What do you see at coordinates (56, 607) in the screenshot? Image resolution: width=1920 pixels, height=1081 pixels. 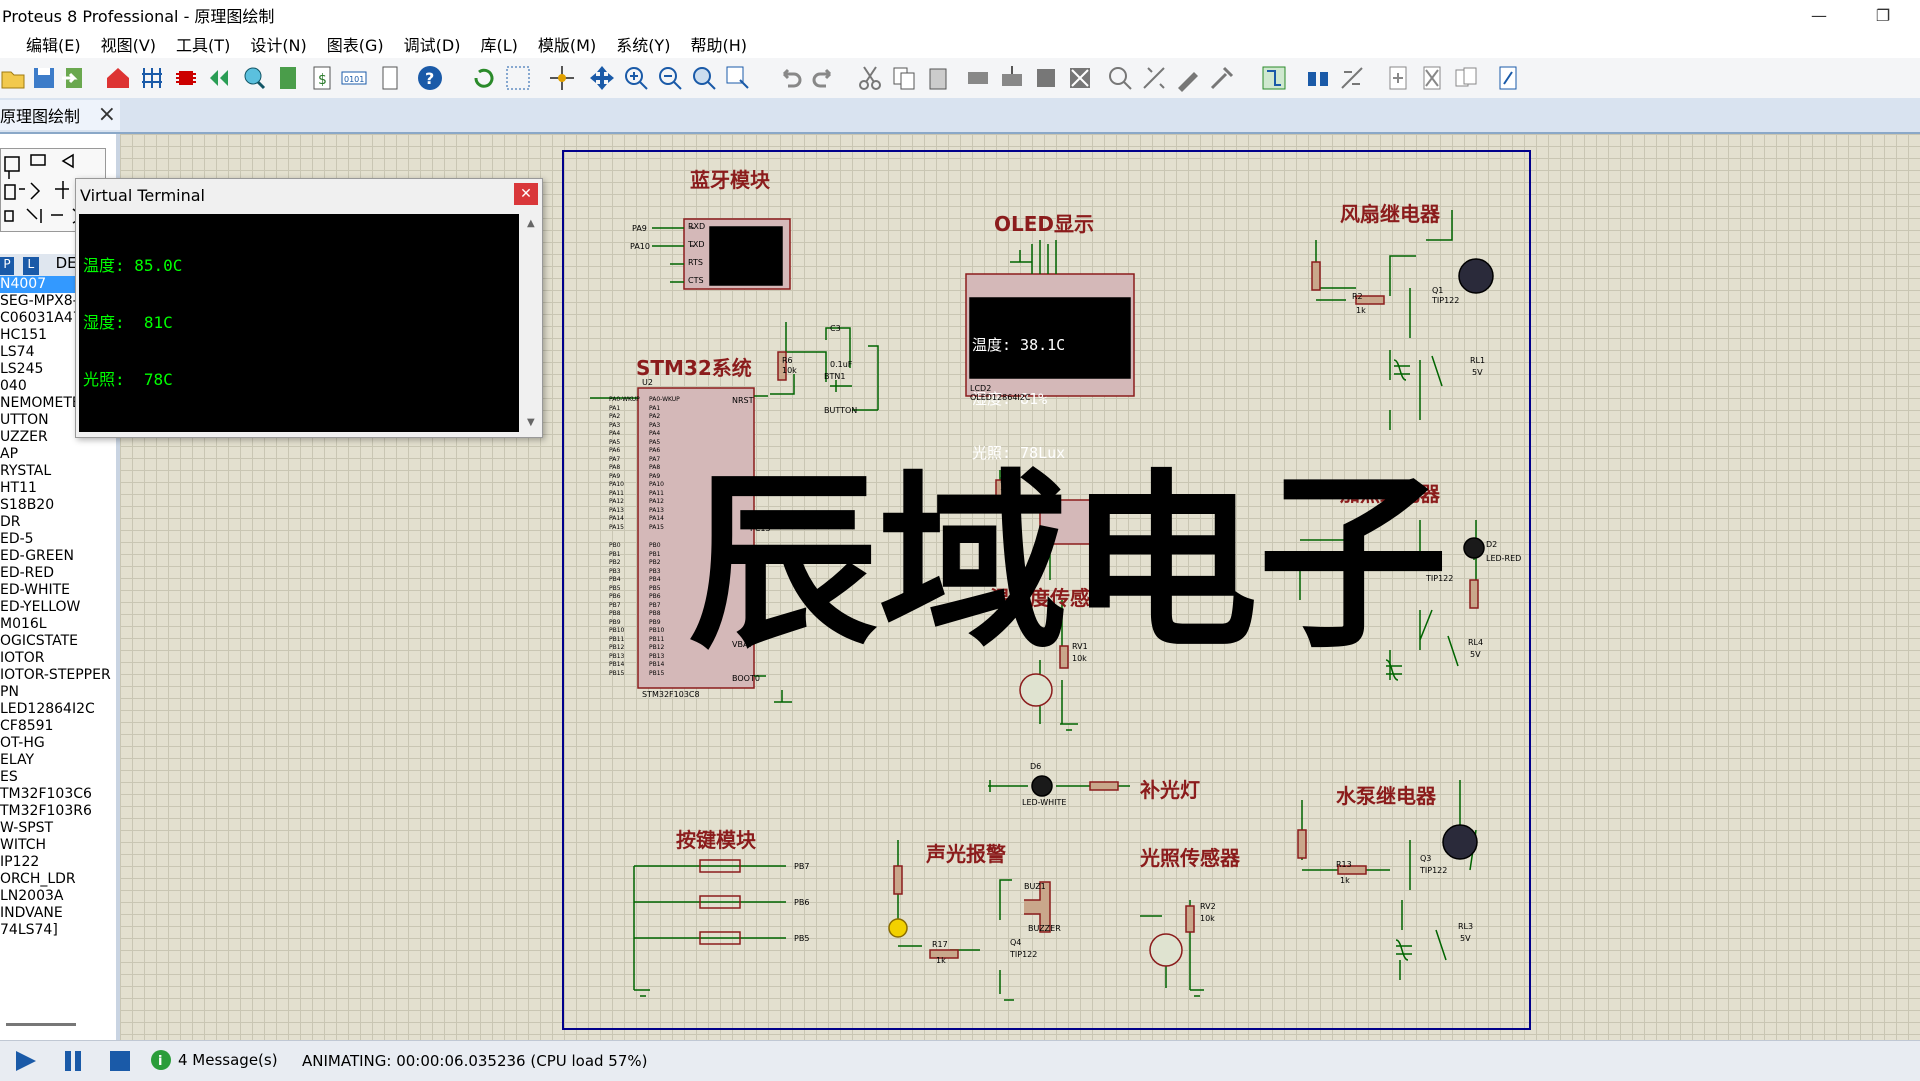 I see `list-item: ED-YELLOW` at bounding box center [56, 607].